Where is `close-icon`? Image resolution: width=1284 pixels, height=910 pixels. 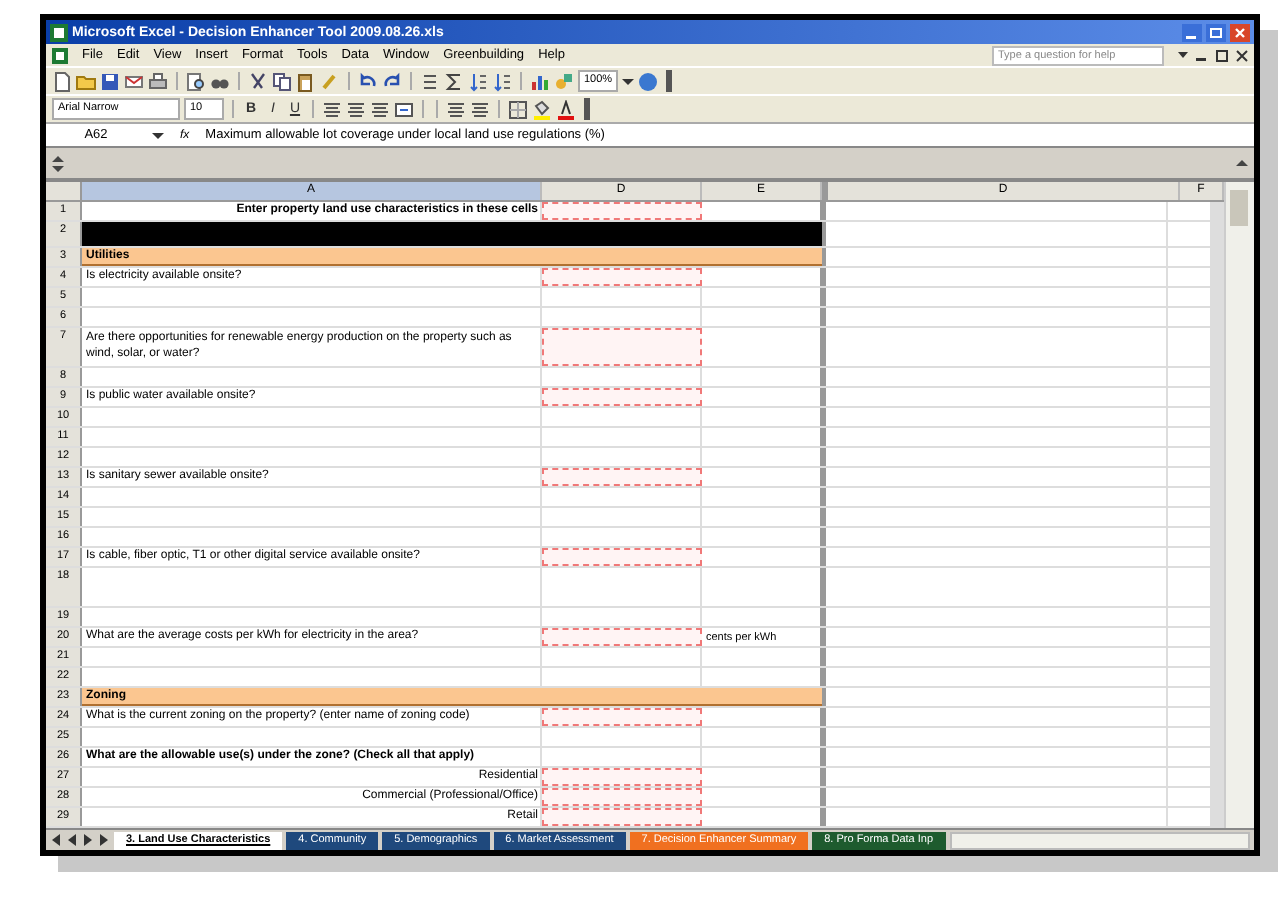
close-icon is located at coordinates (1242, 55).